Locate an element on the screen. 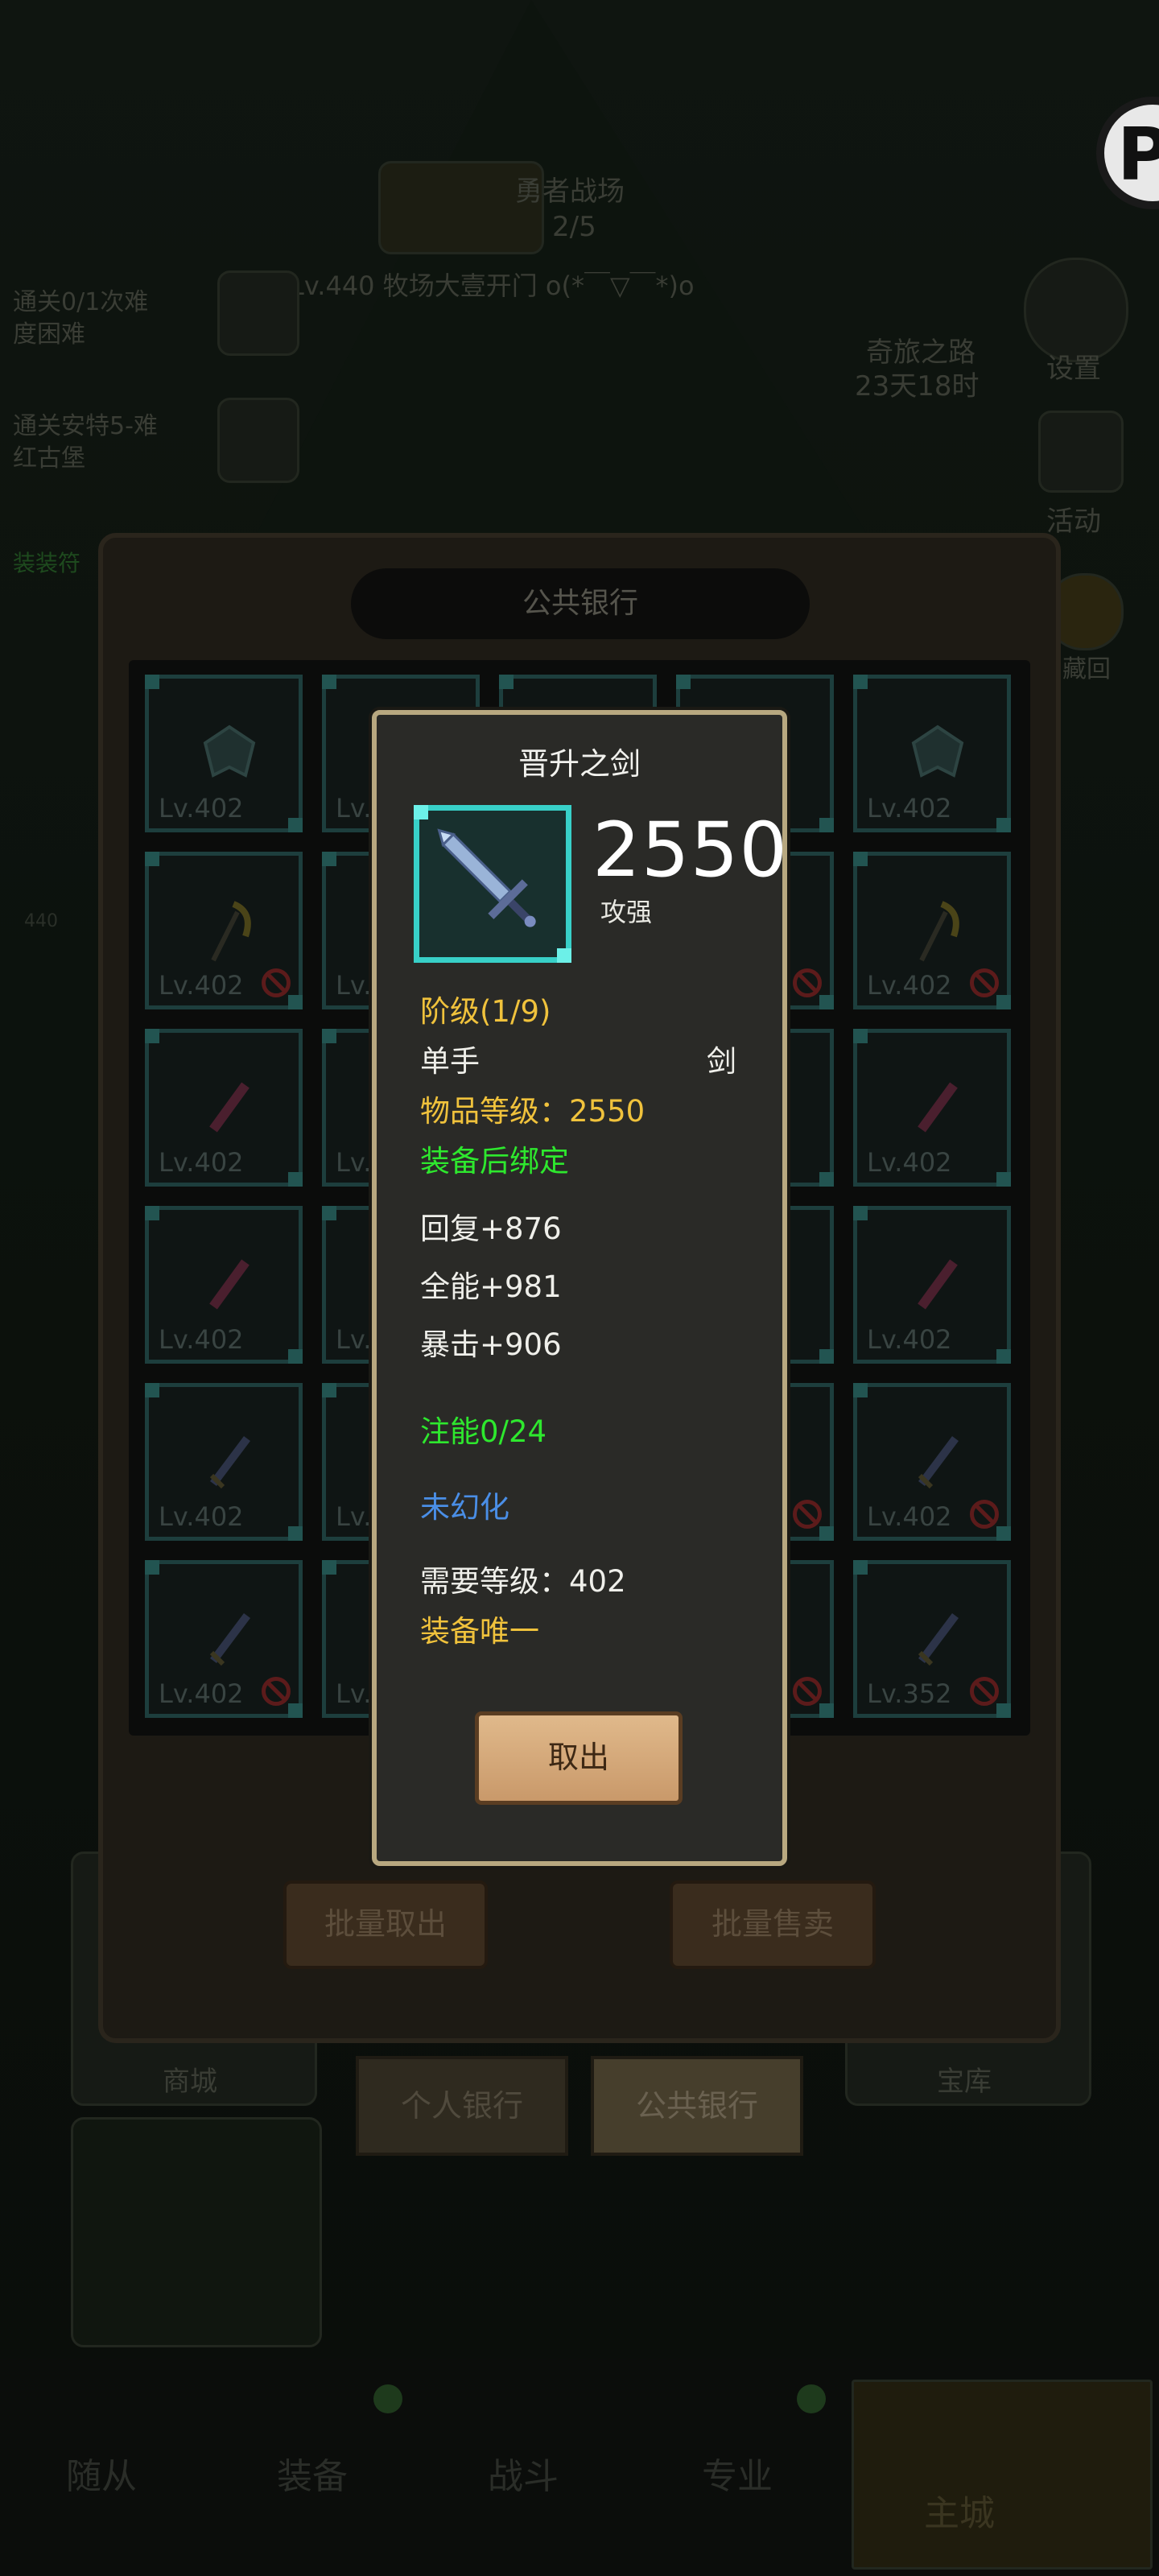 The height and width of the screenshot is (2576, 1159). item-required-level: 需要等级：402 is located at coordinates (523, 1581).